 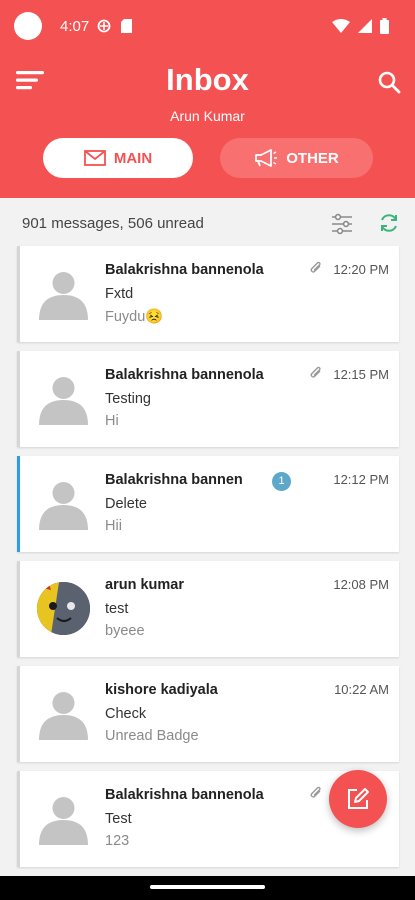 What do you see at coordinates (112, 421) in the screenshot?
I see `message-preview: Hi` at bounding box center [112, 421].